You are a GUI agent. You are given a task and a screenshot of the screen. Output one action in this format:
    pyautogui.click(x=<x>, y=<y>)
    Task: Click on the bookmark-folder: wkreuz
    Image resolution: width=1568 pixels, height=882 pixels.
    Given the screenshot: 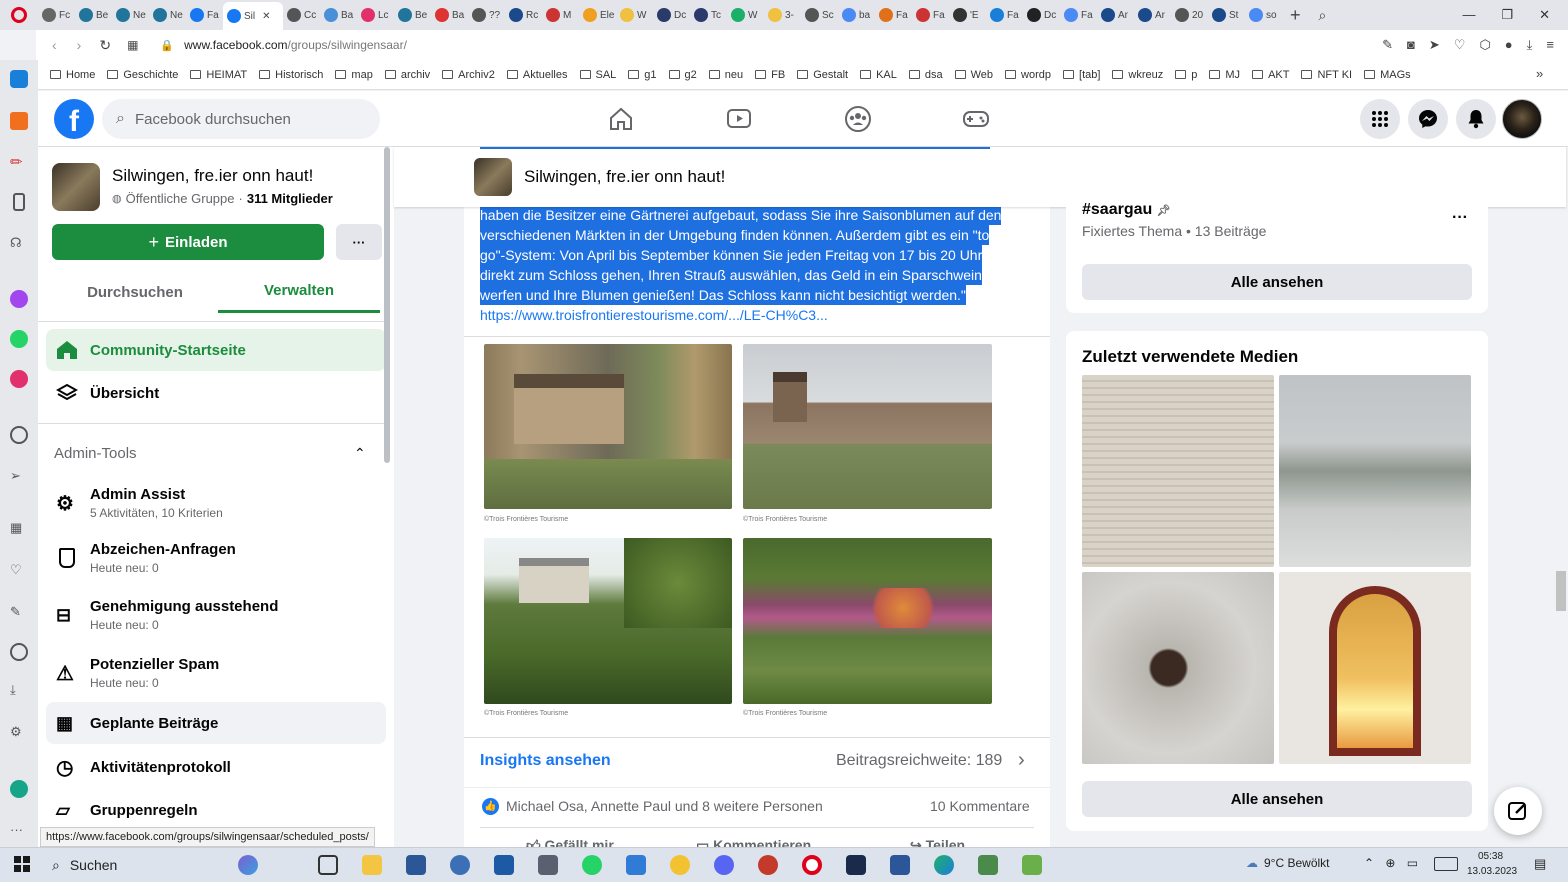 What is the action you would take?
    pyautogui.click(x=1137, y=75)
    